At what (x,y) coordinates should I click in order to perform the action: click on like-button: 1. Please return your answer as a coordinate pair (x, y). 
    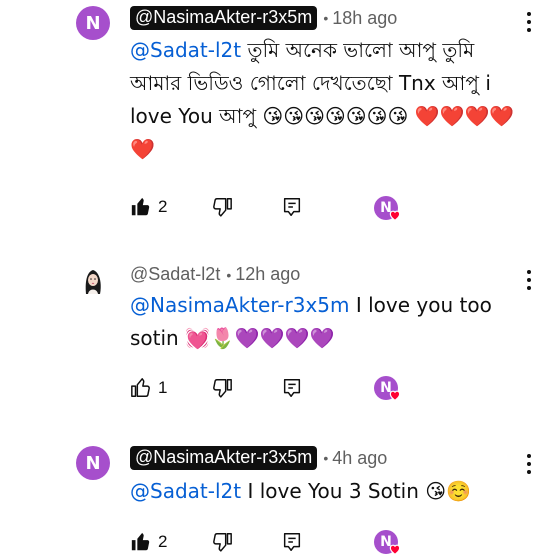
    Looking at the image, I should click on (148, 388).